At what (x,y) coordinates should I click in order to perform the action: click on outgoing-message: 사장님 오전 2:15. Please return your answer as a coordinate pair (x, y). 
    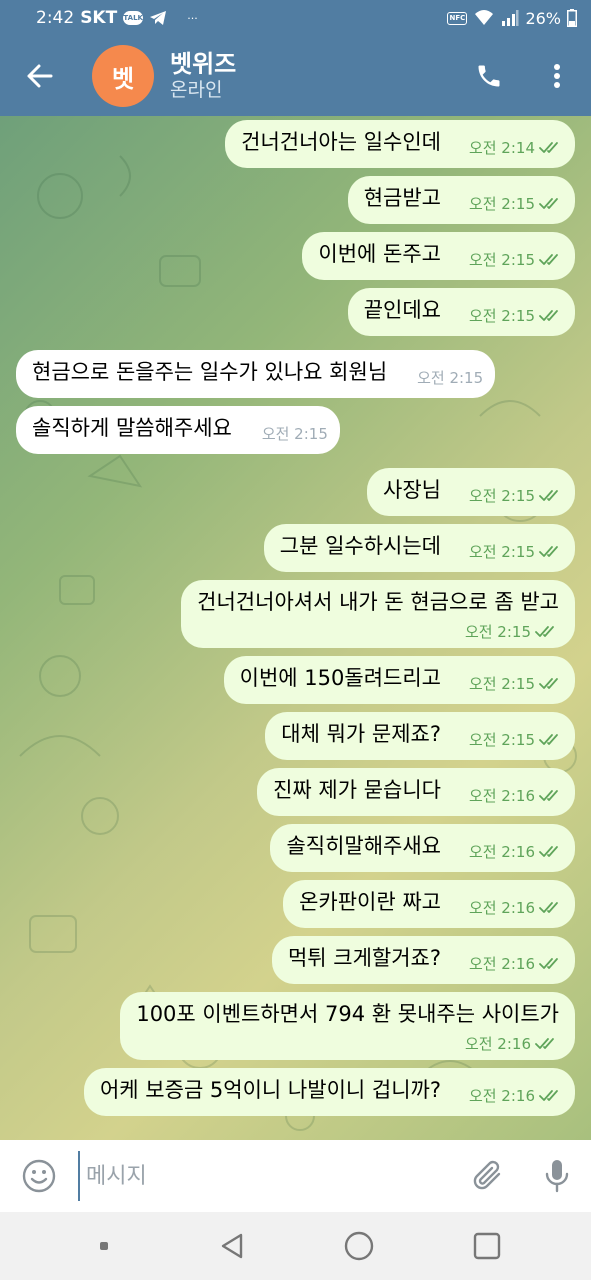
    Looking at the image, I should click on (471, 492).